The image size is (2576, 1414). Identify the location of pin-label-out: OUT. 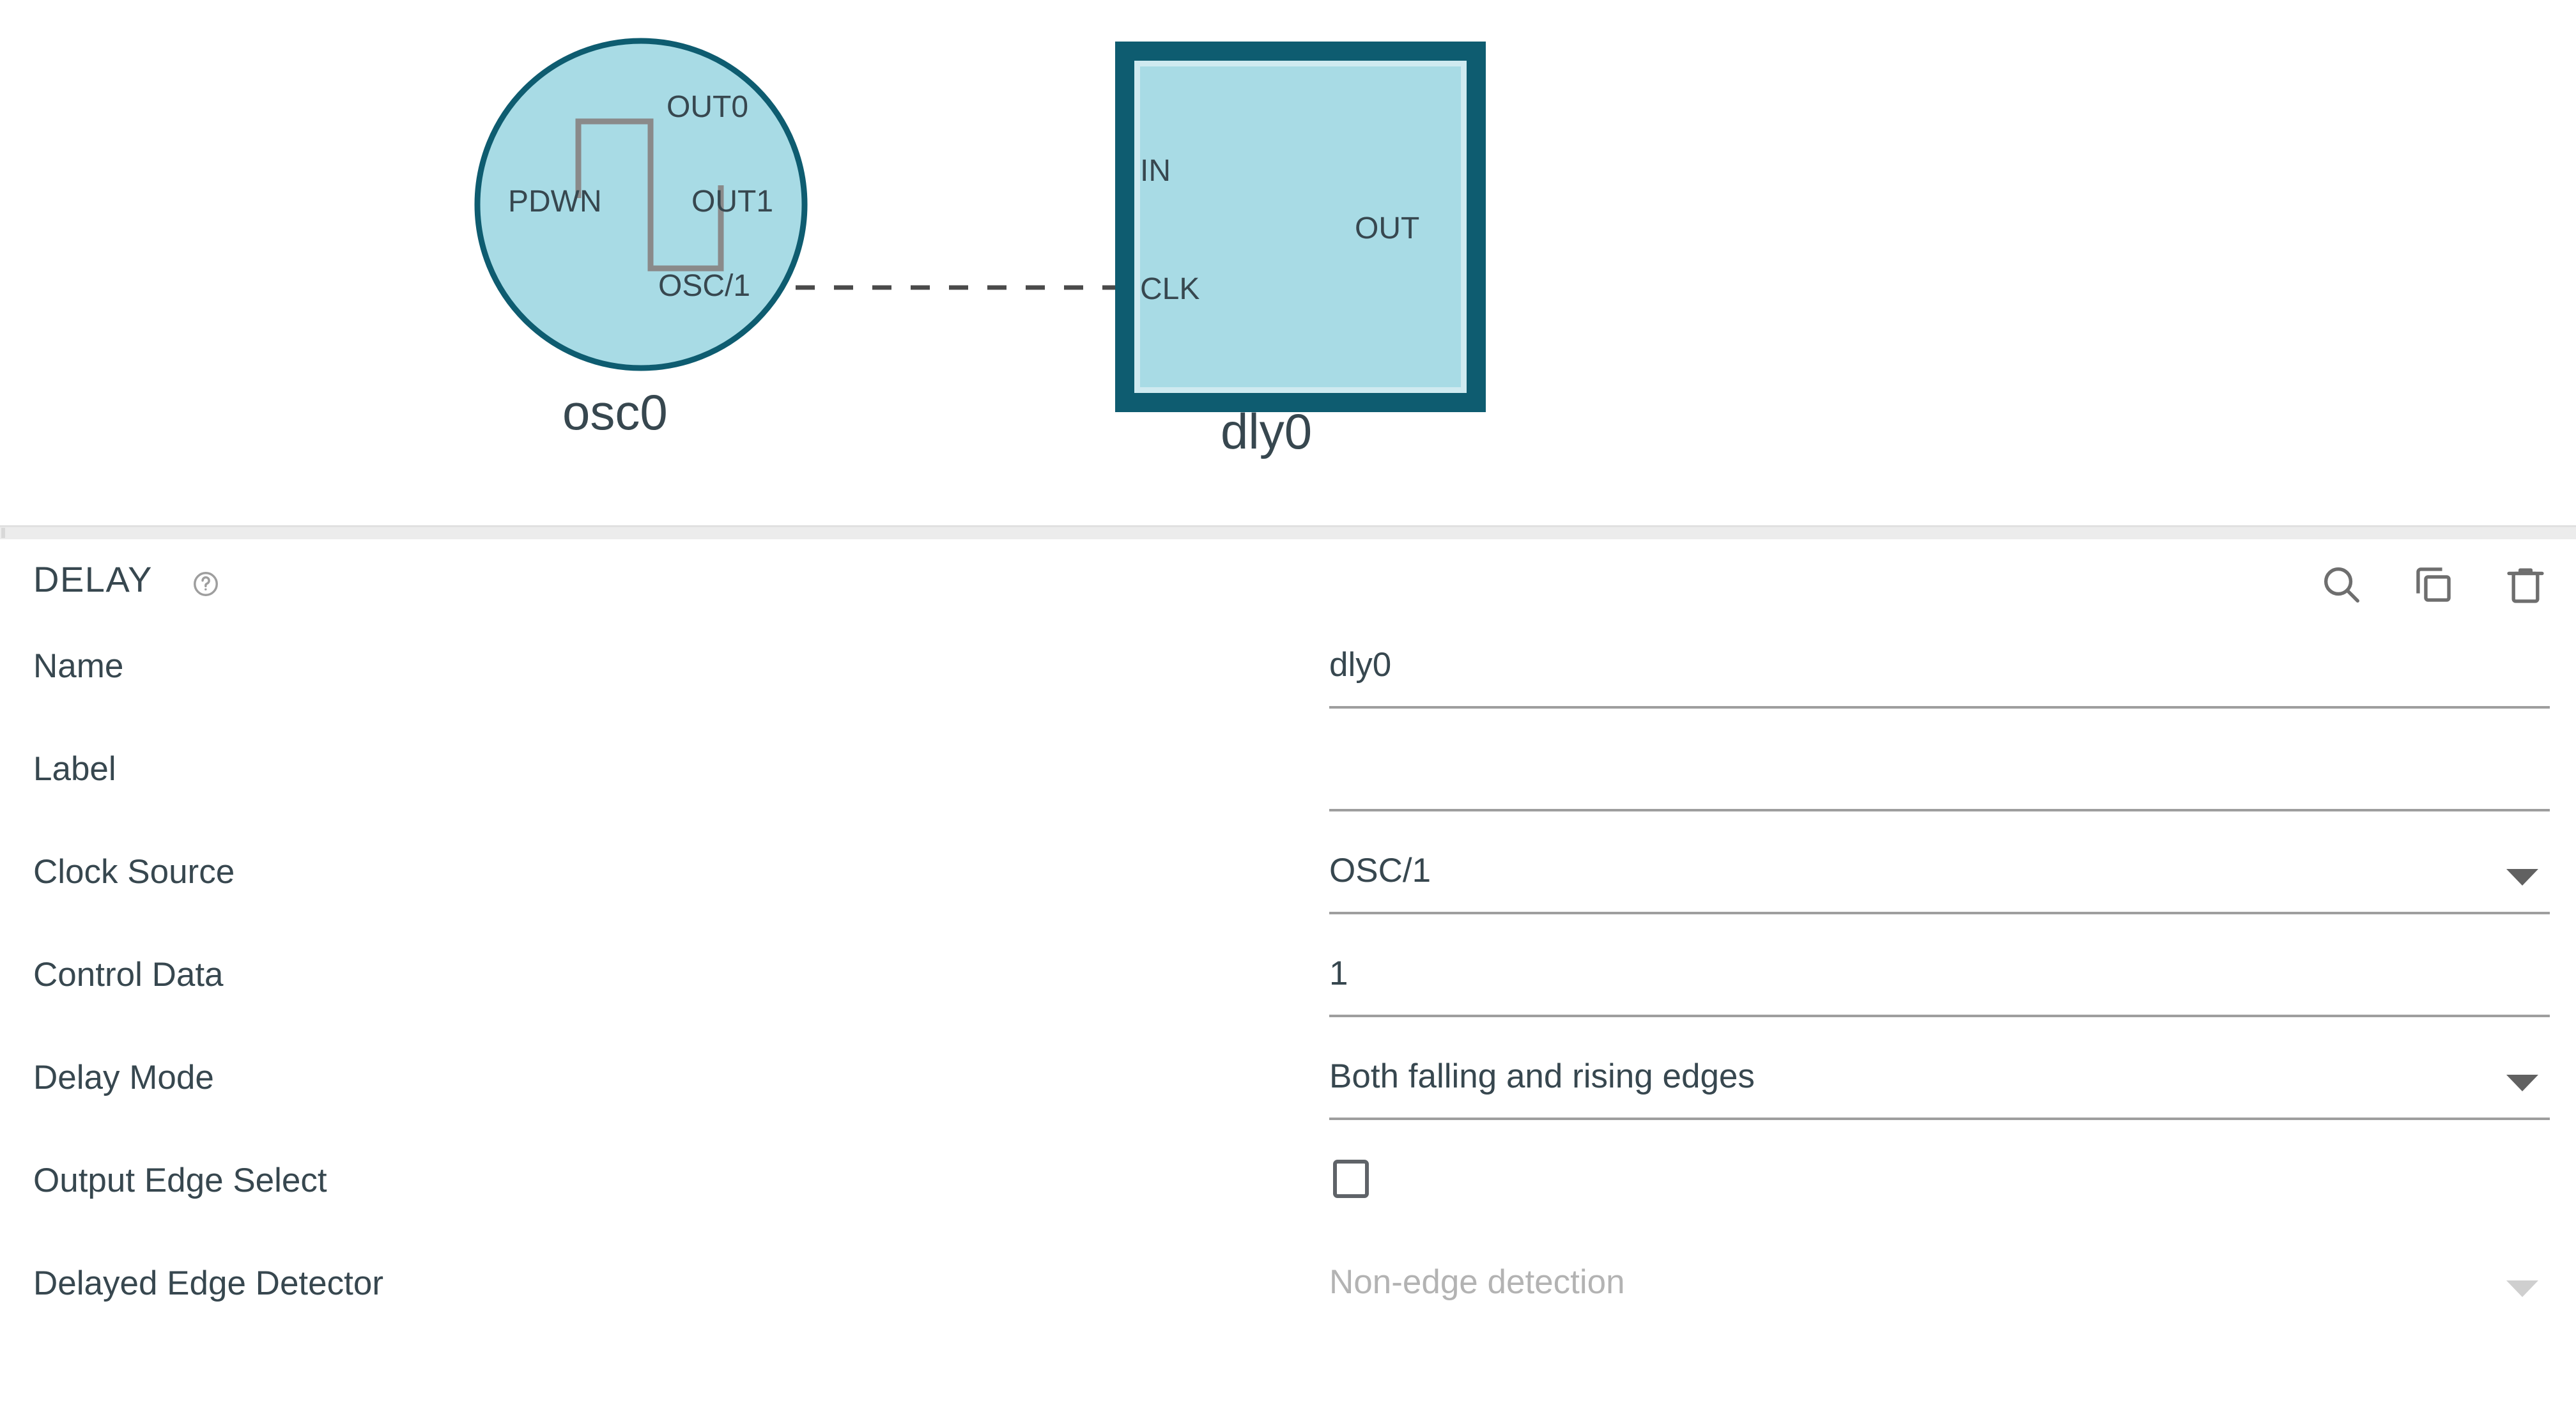
(1387, 228).